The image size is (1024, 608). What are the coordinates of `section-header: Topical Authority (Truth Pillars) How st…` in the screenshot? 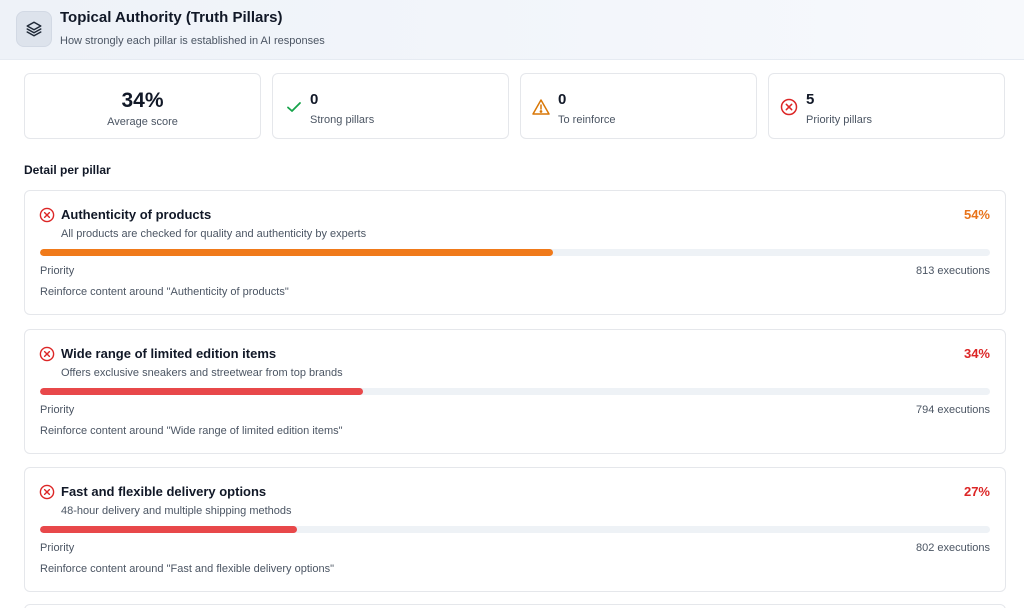 It's located at (512, 30).